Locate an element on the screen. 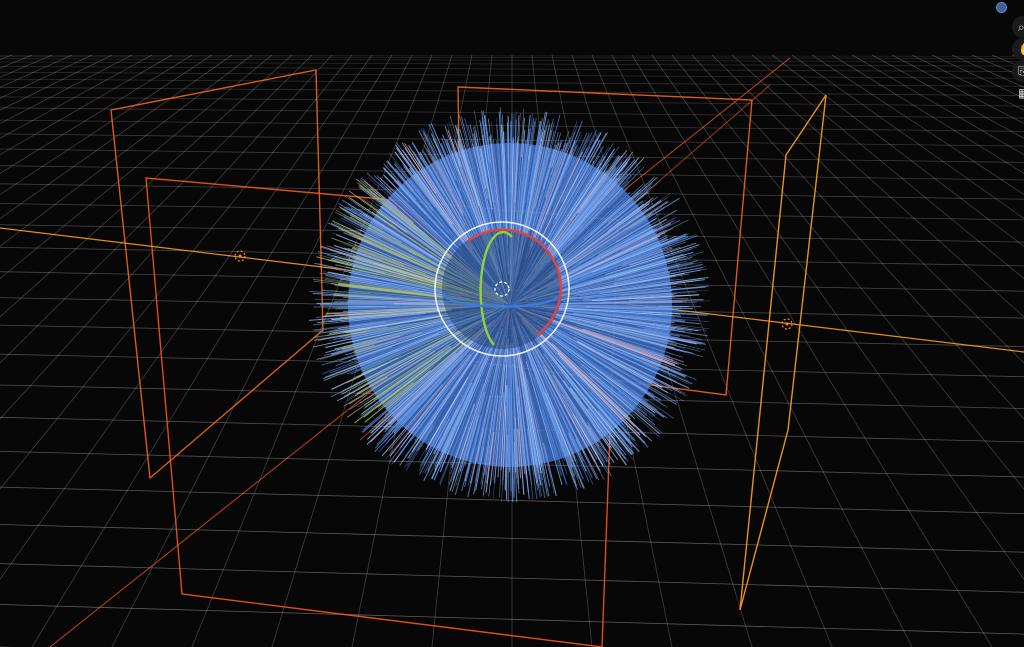 The width and height of the screenshot is (1024, 647). view-orientation-indicator is located at coordinates (1001, 7).